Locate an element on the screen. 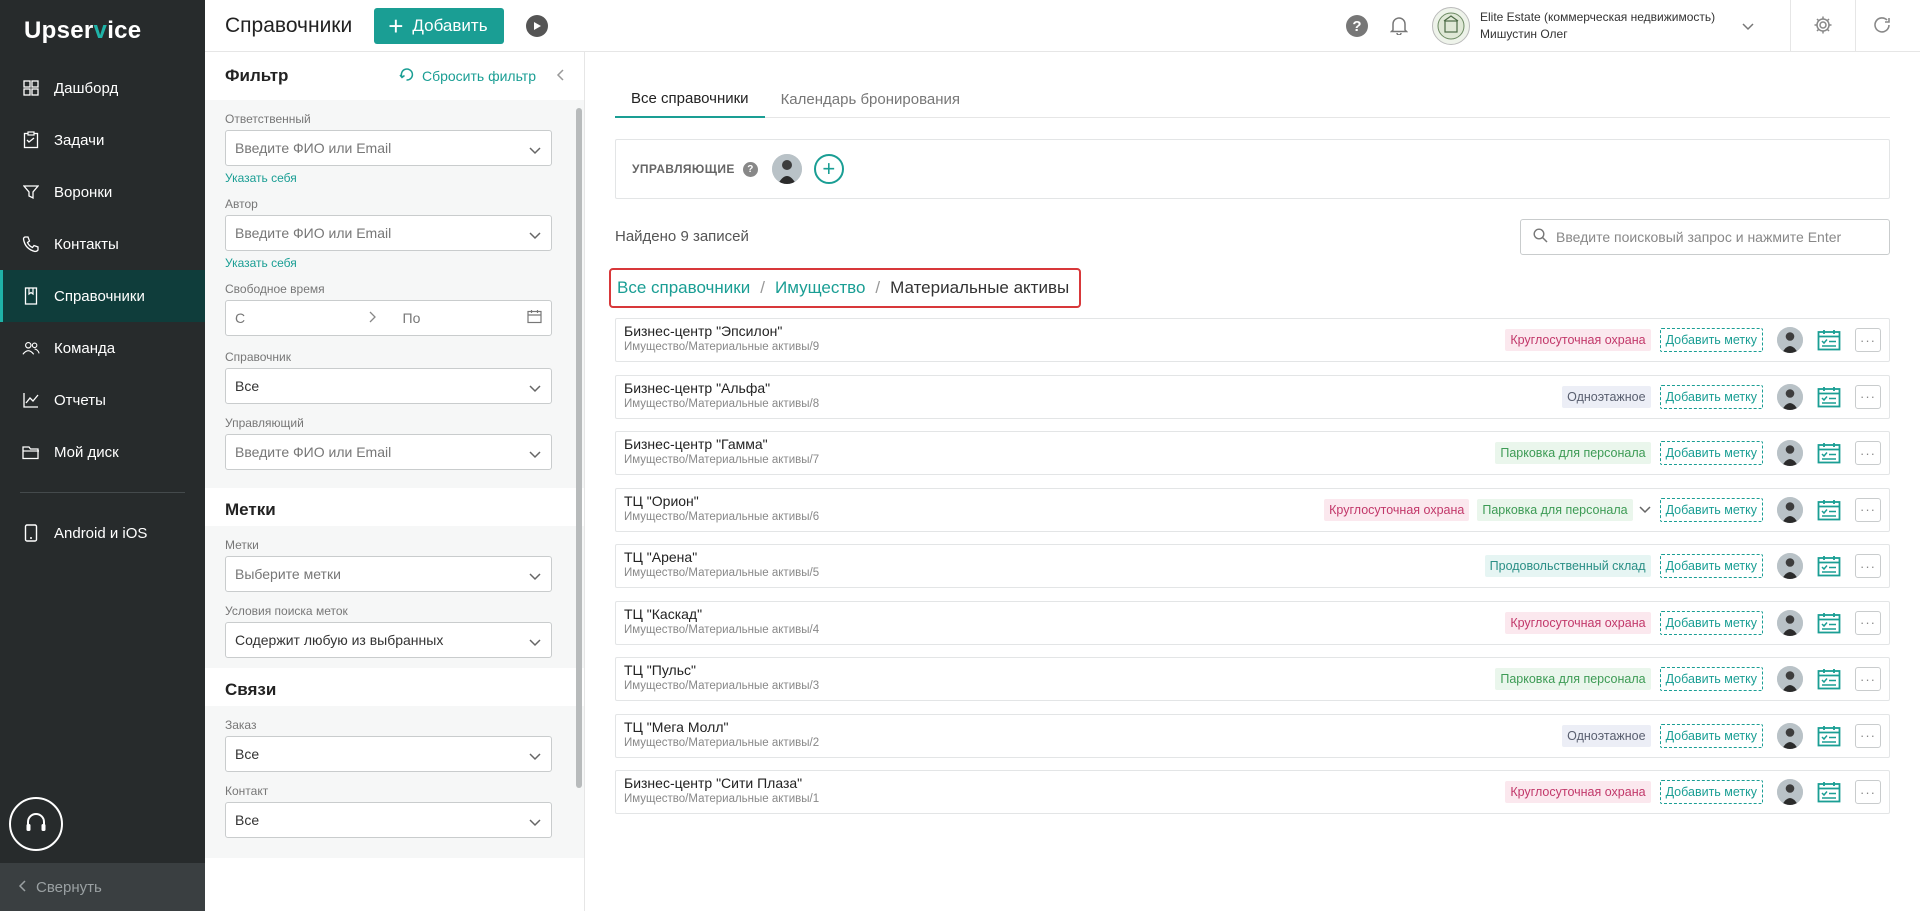 This screenshot has height=911, width=1920. directory-select: Все is located at coordinates (388, 386).